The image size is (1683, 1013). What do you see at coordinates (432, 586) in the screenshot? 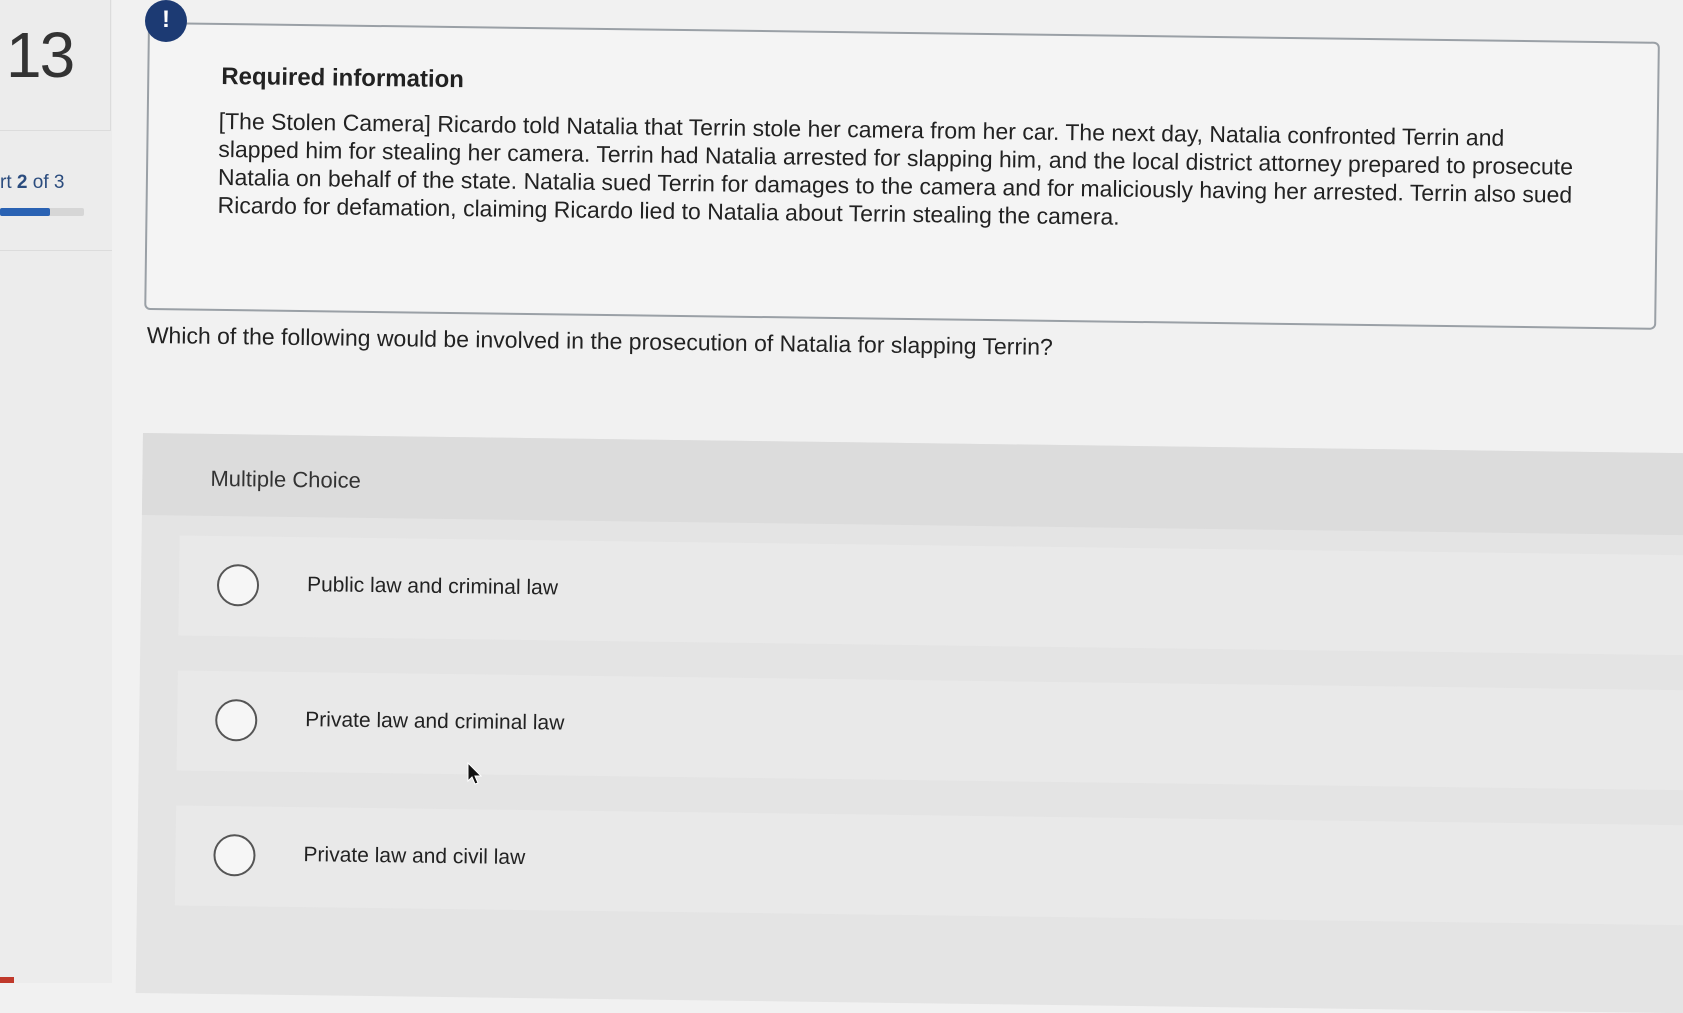
I see `choice-label: Public law and criminal law` at bounding box center [432, 586].